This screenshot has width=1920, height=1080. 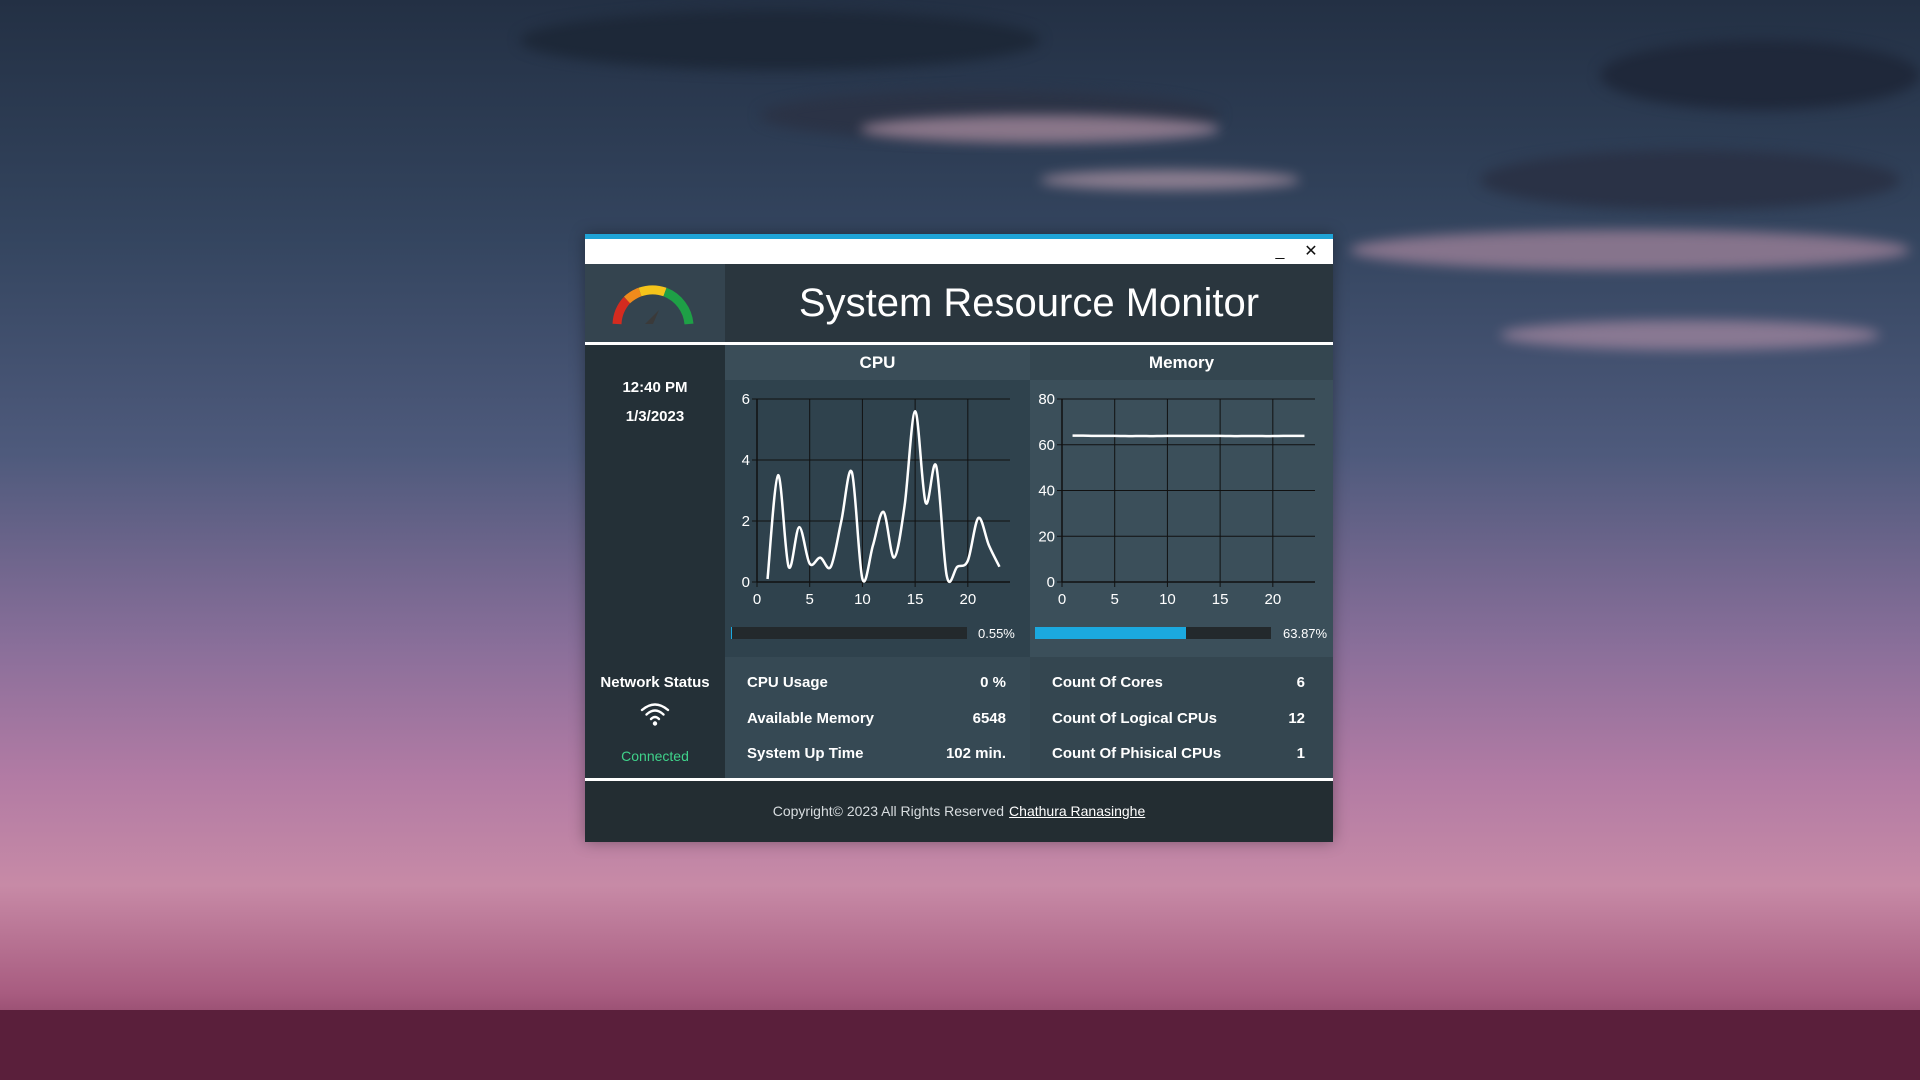 What do you see at coordinates (1296, 718) in the screenshot?
I see `logical-cpus-value: 12` at bounding box center [1296, 718].